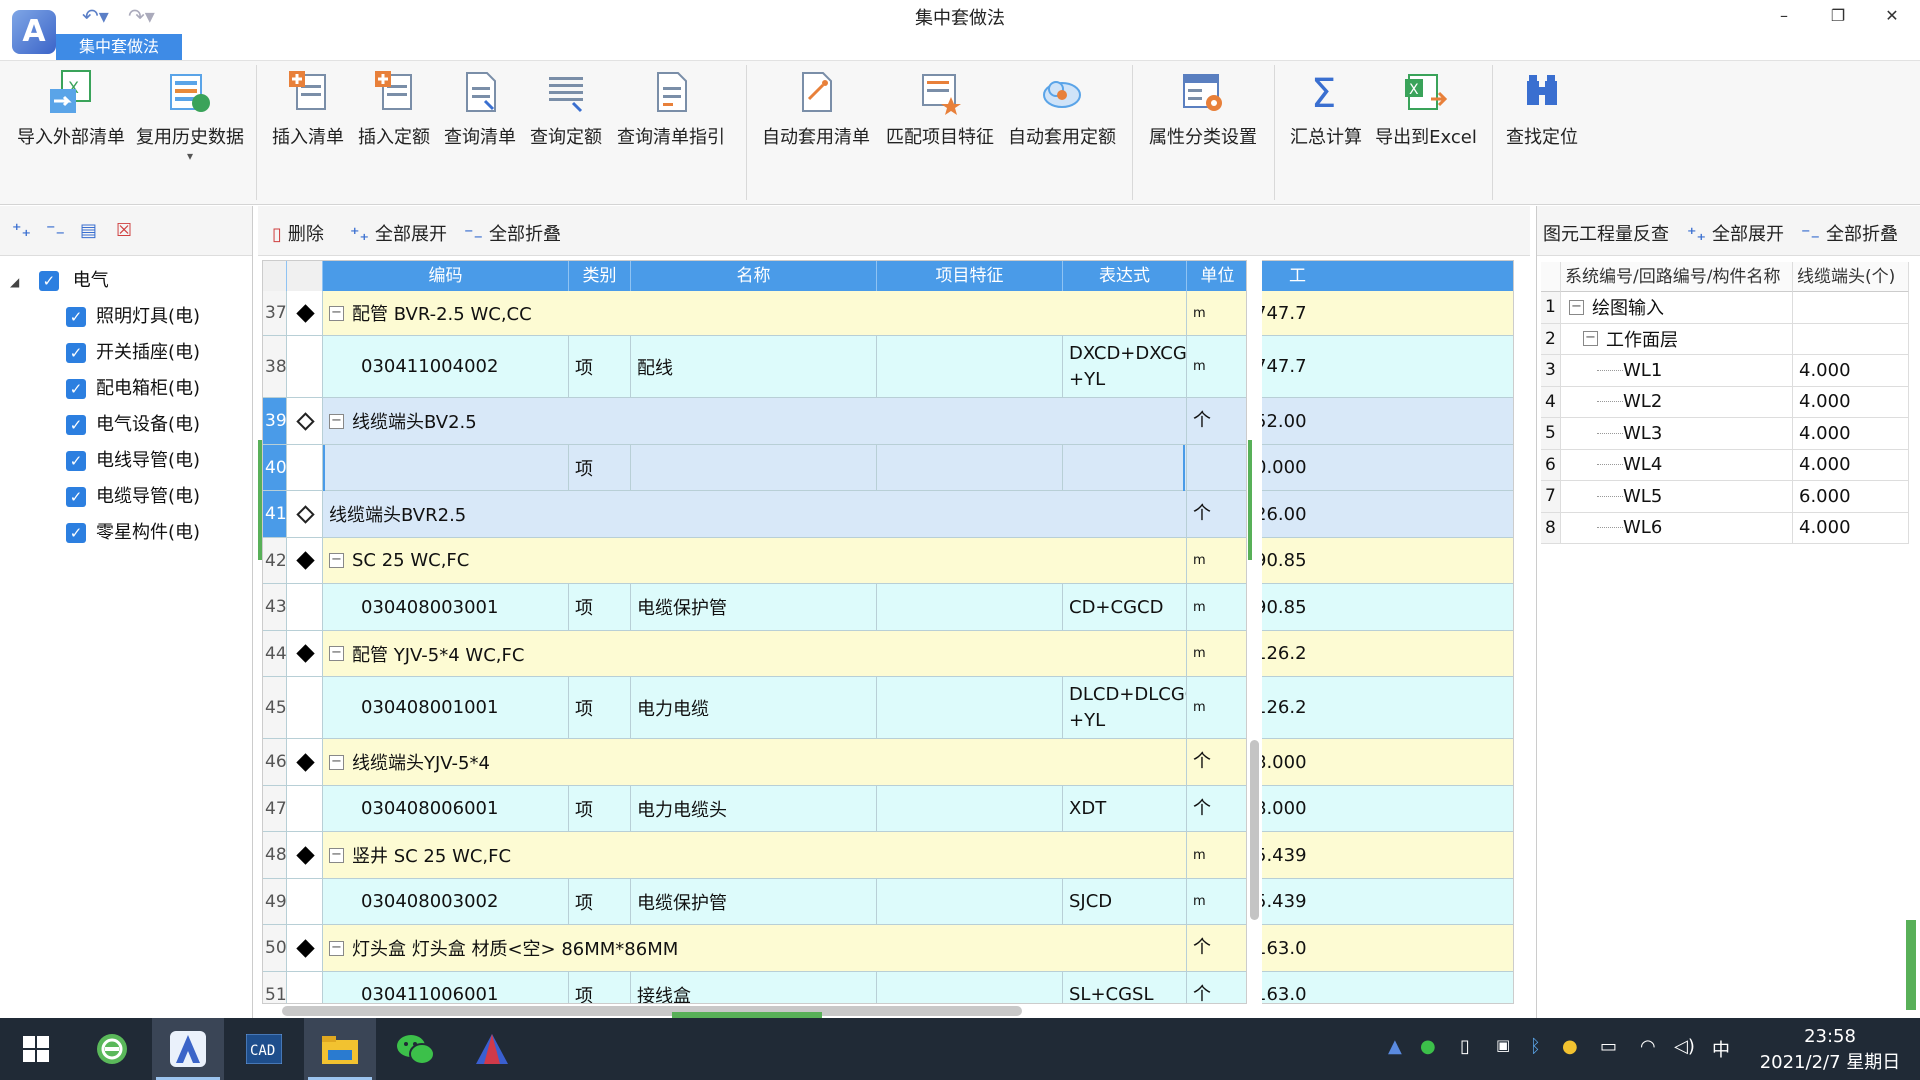  Describe the element at coordinates (755, 313) in the screenshot. I see `code-cell: − 配管 BVR-2.5 WC,CC` at that location.